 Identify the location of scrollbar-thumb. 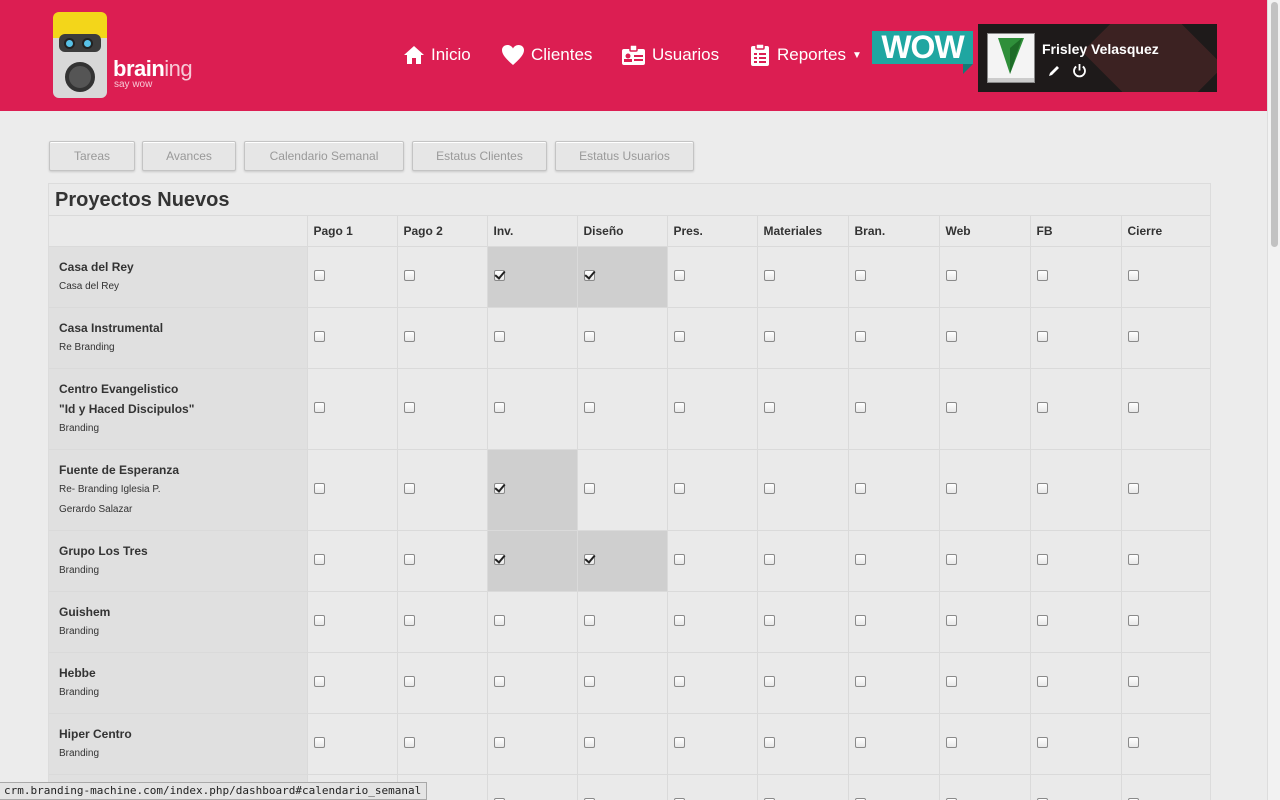
(1274, 124).